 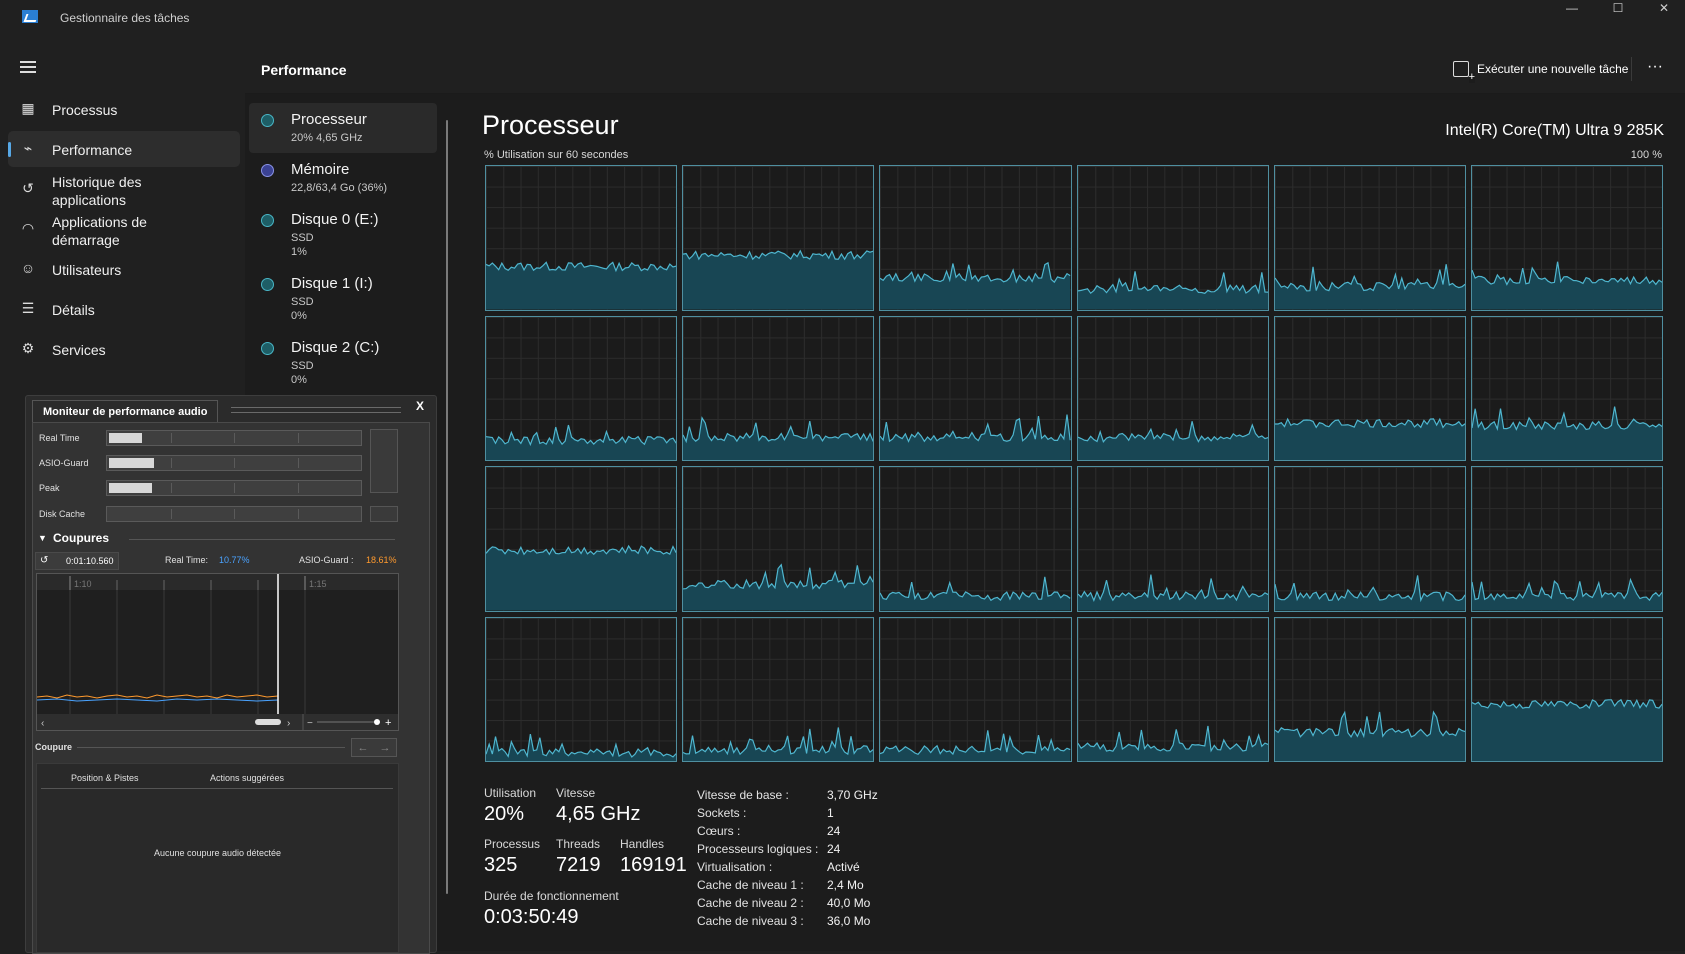 What do you see at coordinates (28, 108) in the screenshot?
I see `processes-icon: ▦` at bounding box center [28, 108].